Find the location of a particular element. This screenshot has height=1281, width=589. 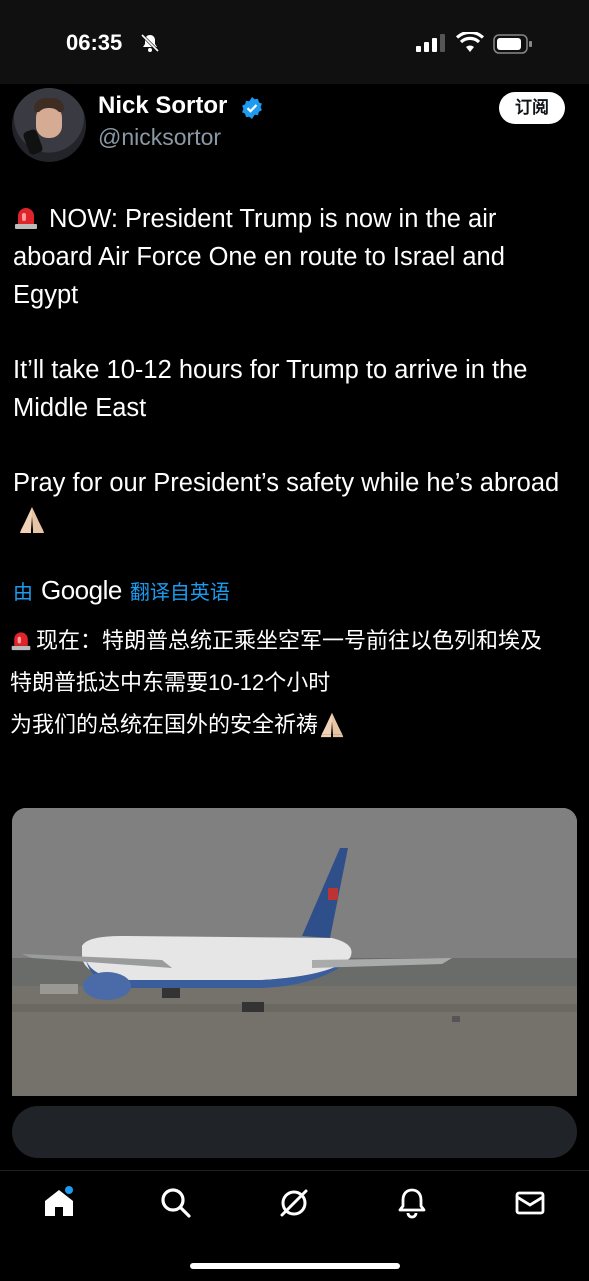

reply-bar is located at coordinates (294, 1133).